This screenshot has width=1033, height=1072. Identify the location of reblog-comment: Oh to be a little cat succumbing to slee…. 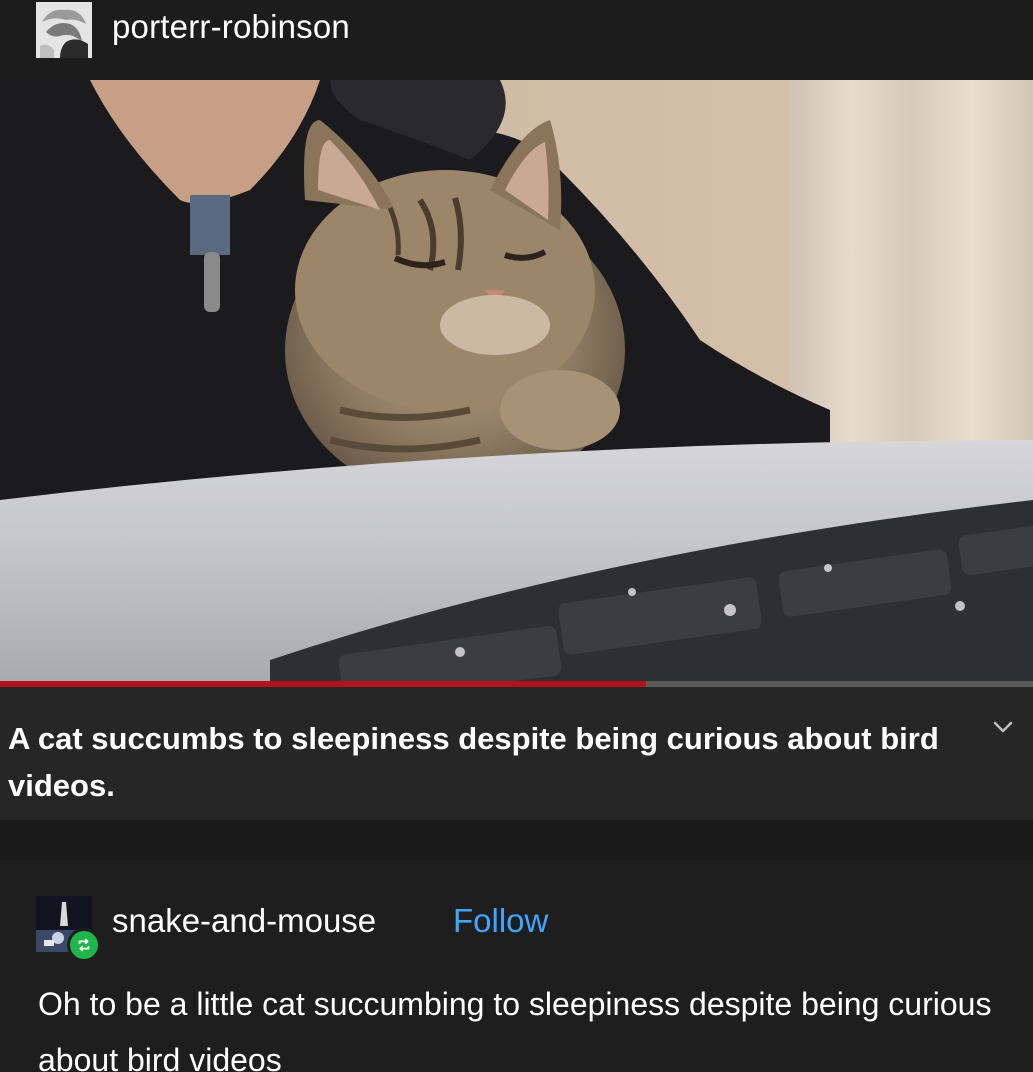
(515, 1029).